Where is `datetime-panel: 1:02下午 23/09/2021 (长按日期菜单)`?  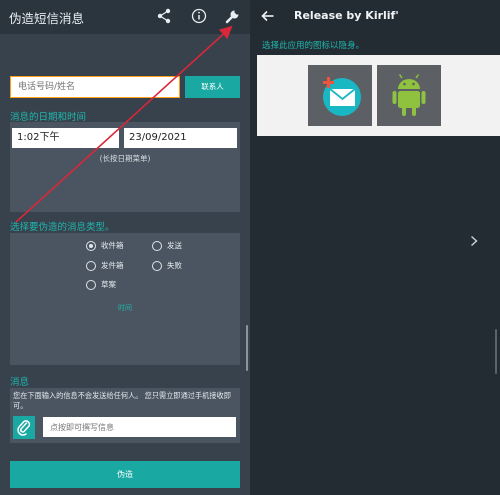
datetime-panel: 1:02下午 23/09/2021 (长按日期菜单) is located at coordinates (125, 167).